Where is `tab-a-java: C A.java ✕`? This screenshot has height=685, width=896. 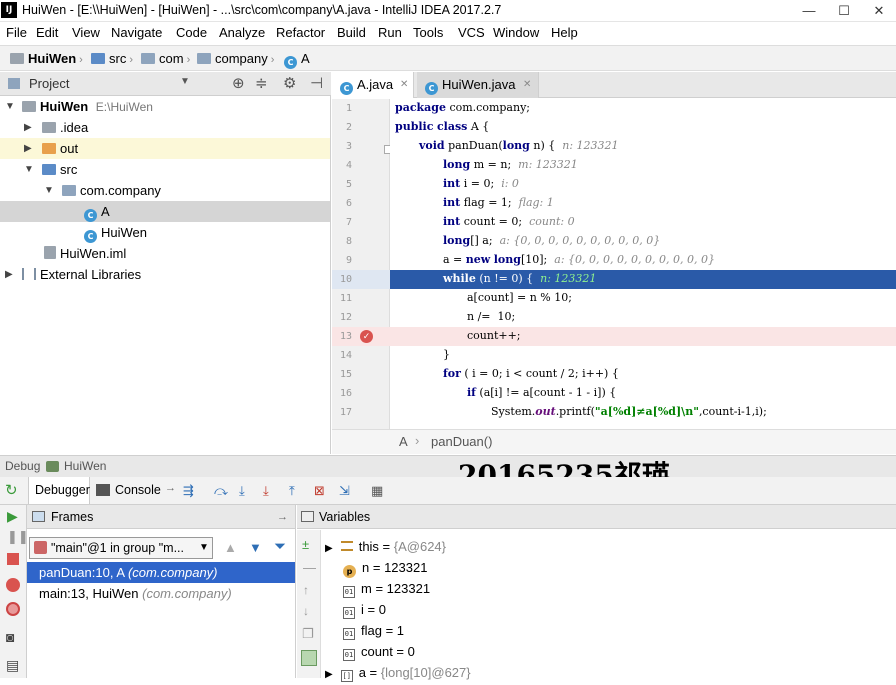
tab-a-java: C A.java ✕ is located at coordinates (373, 85).